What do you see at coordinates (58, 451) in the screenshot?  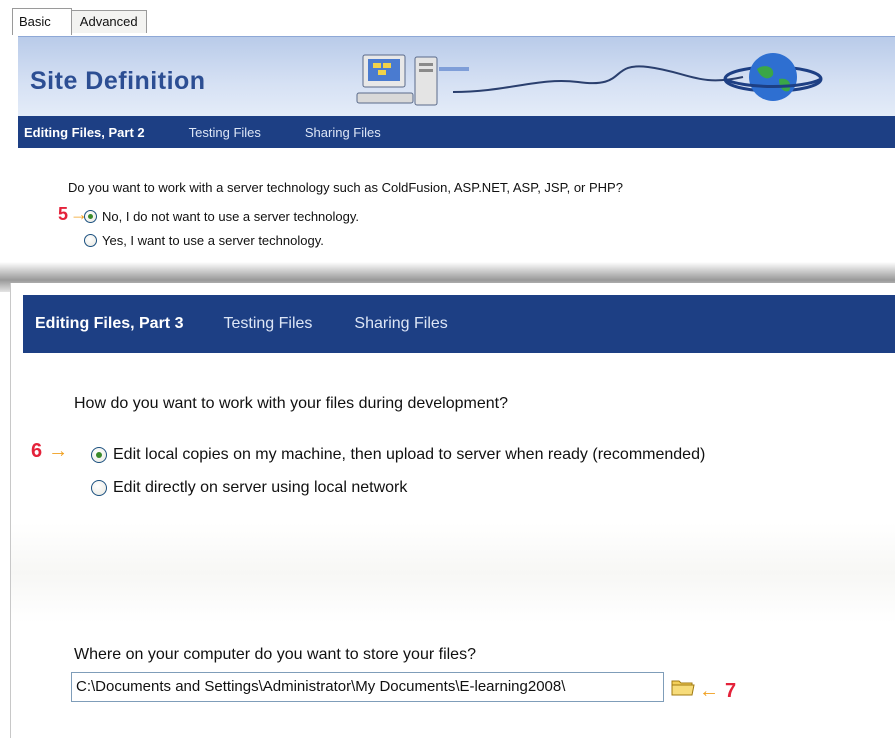 I see `arrow-right-icon: →` at bounding box center [58, 451].